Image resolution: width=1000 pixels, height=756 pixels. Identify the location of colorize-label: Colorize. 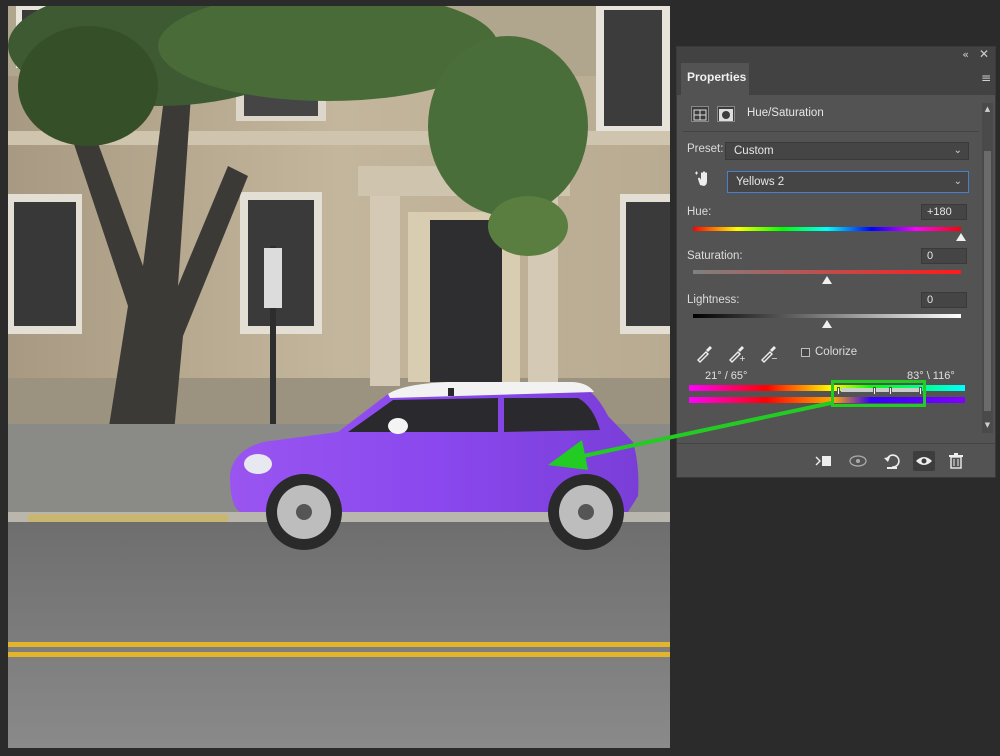
(836, 352).